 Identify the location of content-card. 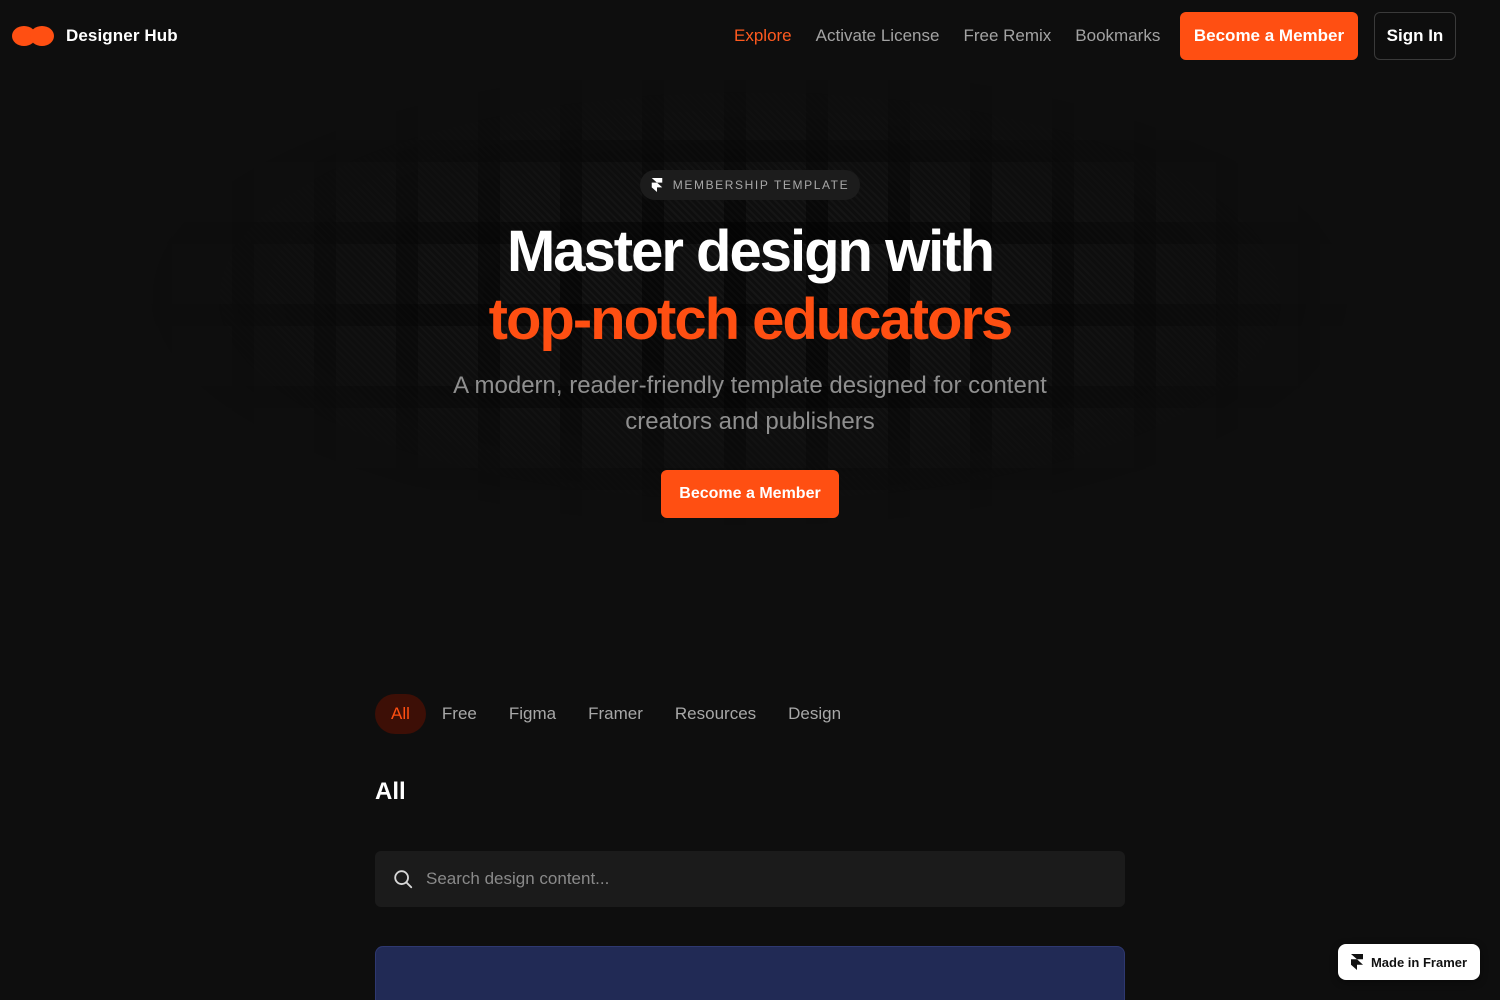
(750, 973).